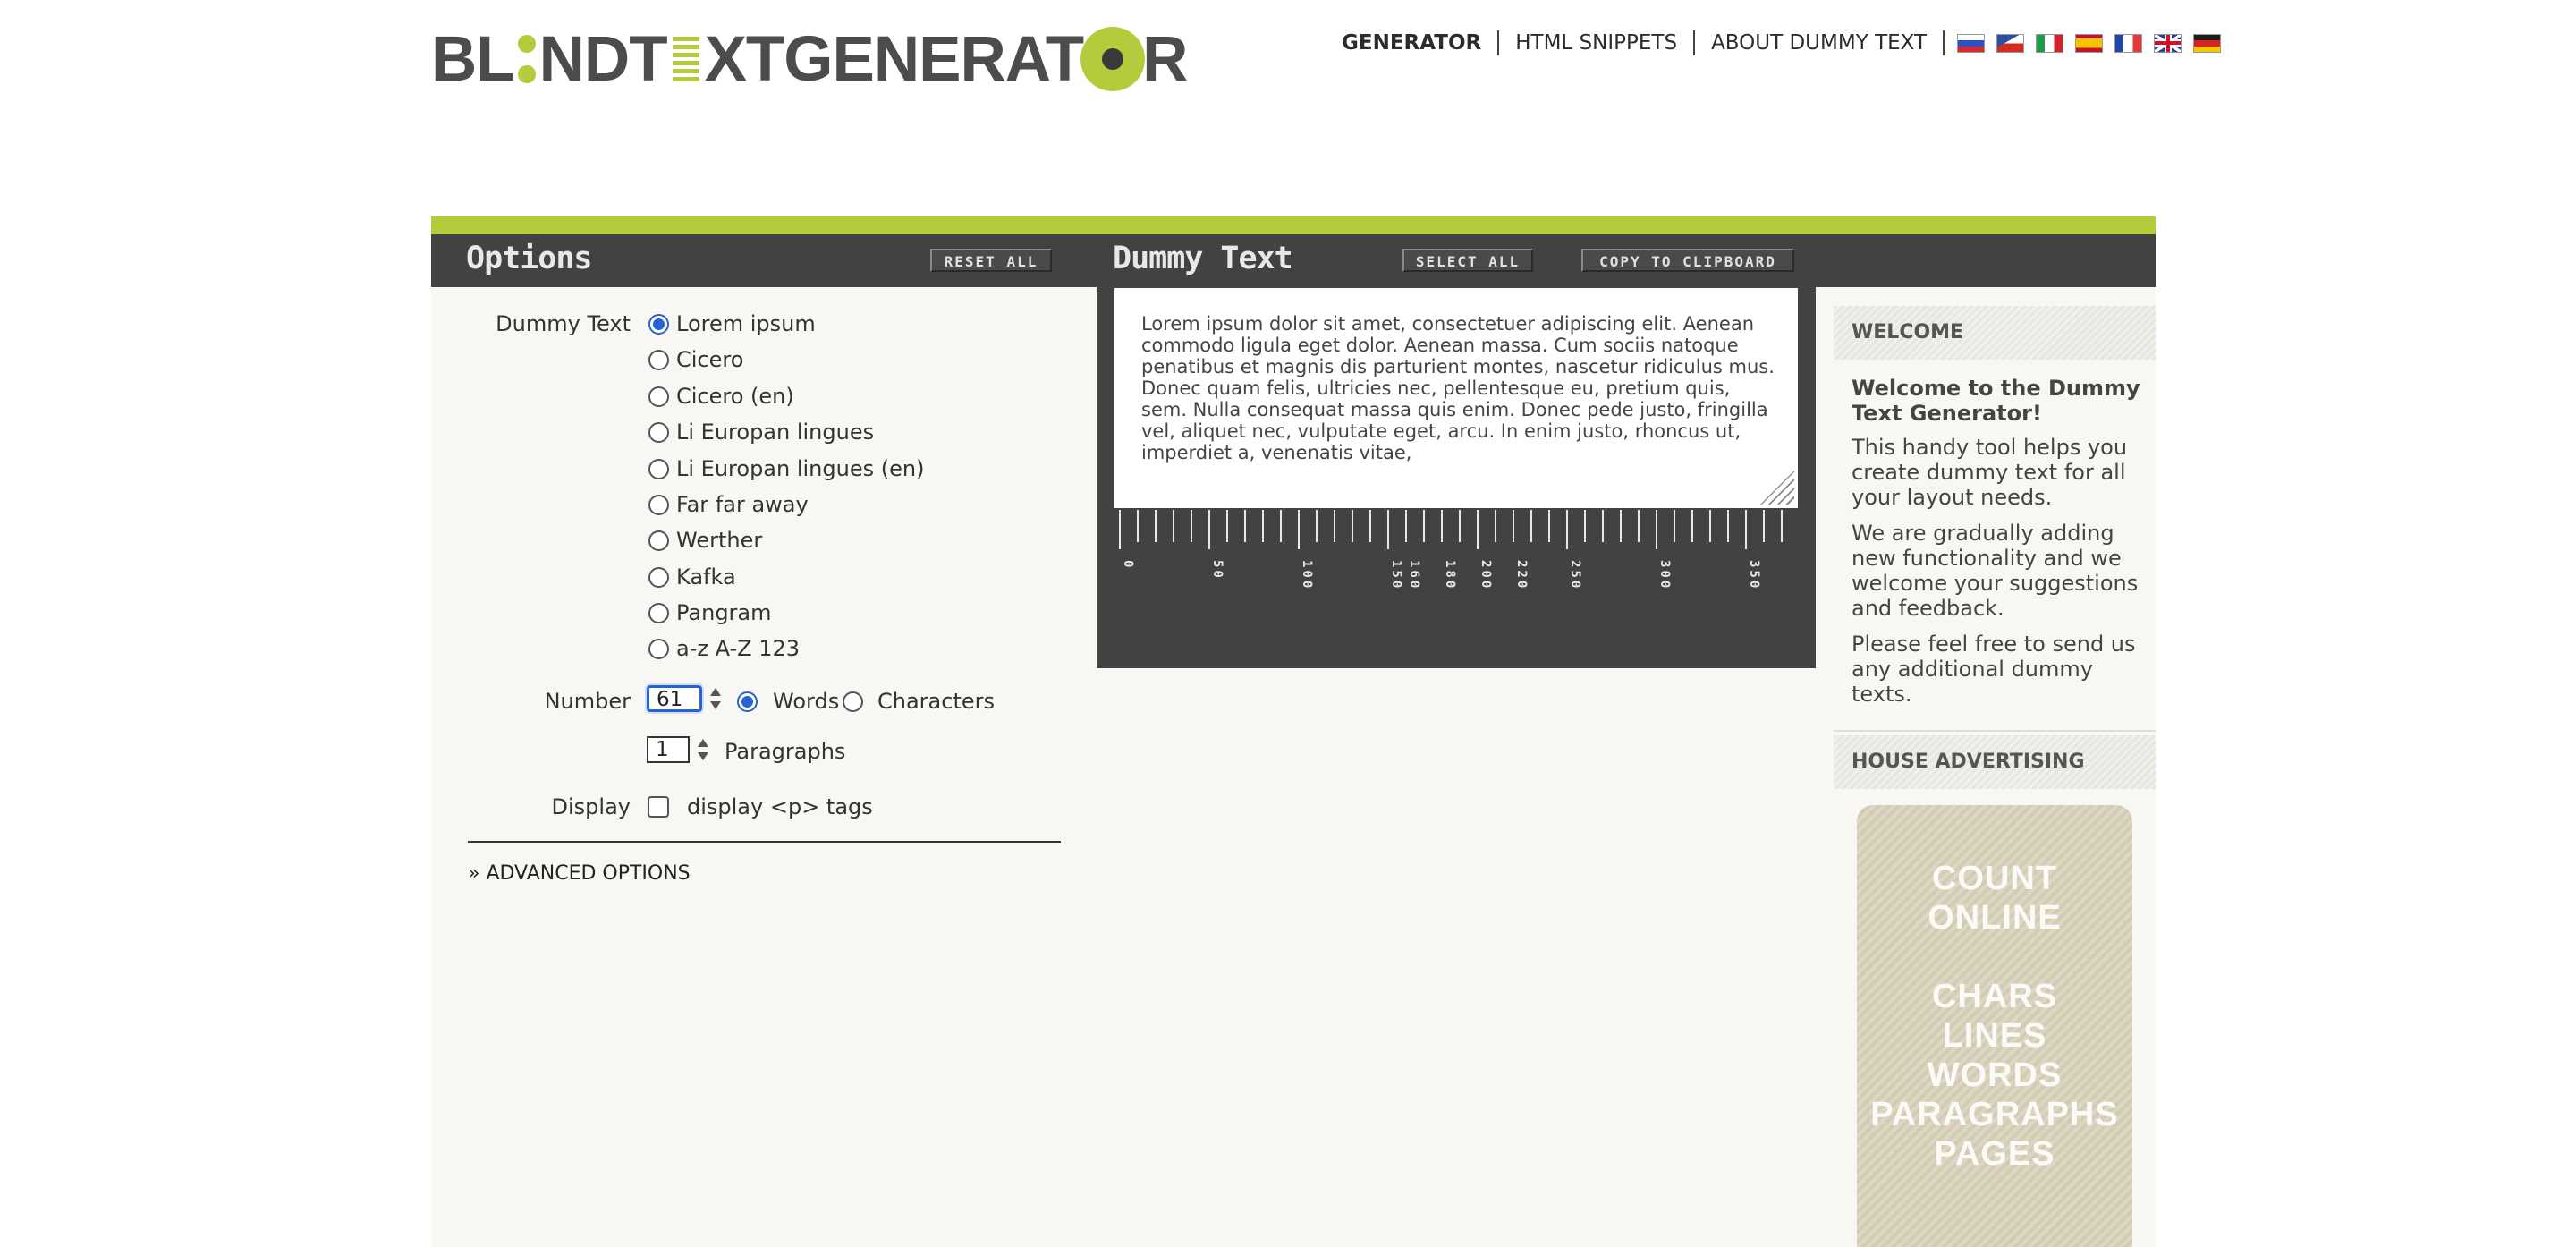 Image resolution: width=2576 pixels, height=1247 pixels. I want to click on paragraphs-input: 1, so click(668, 749).